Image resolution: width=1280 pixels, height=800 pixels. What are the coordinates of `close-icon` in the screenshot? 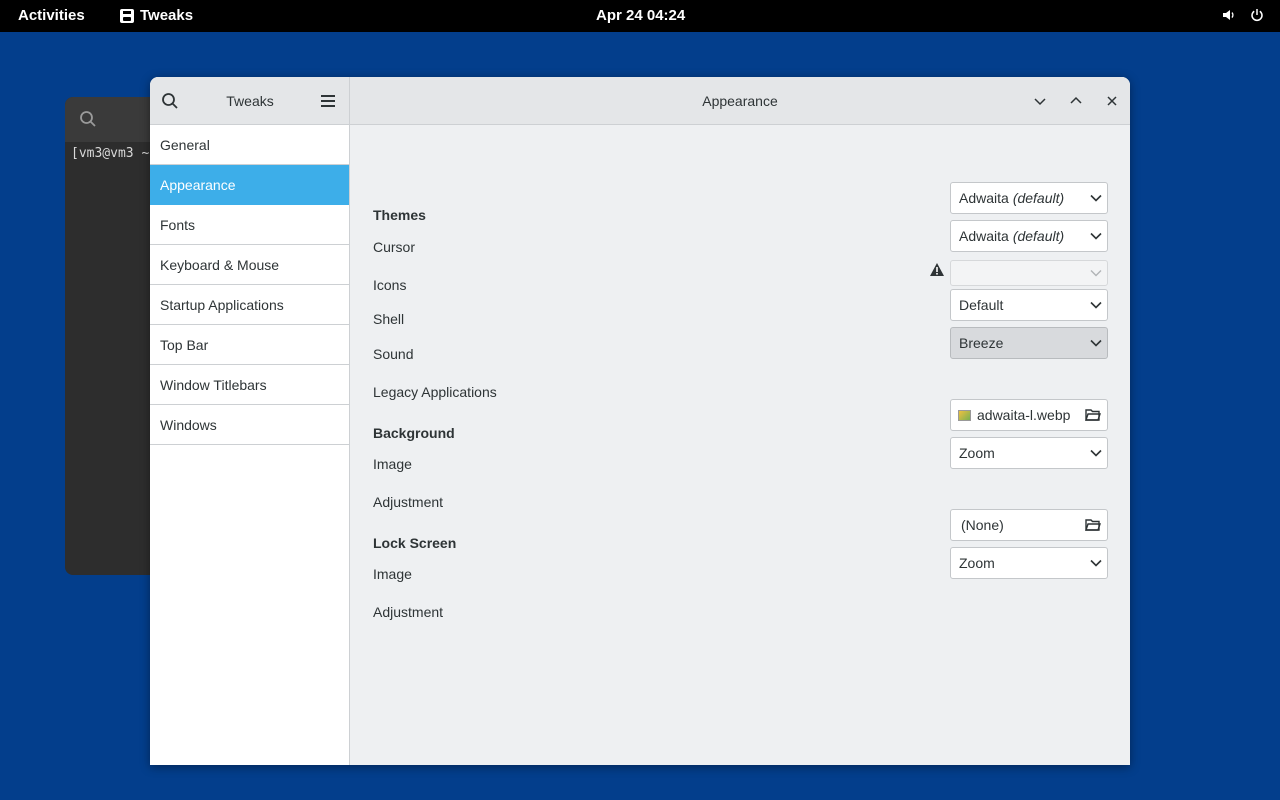 It's located at (1112, 101).